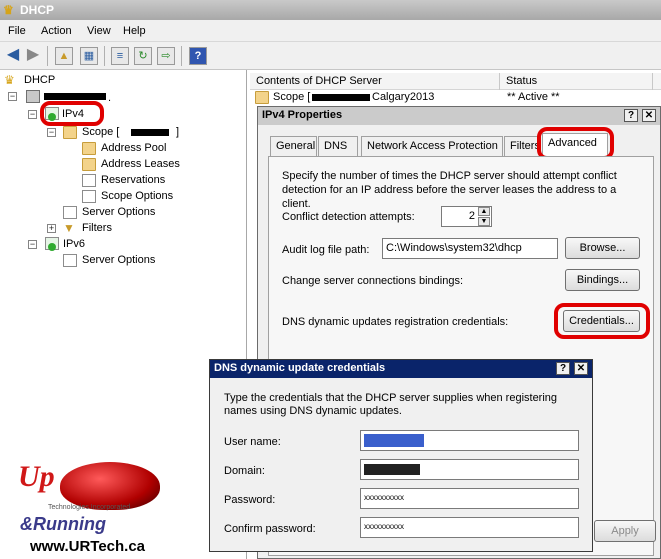 The image size is (661, 559). I want to click on collapse-ipv6-icon: −, so click(32, 244).